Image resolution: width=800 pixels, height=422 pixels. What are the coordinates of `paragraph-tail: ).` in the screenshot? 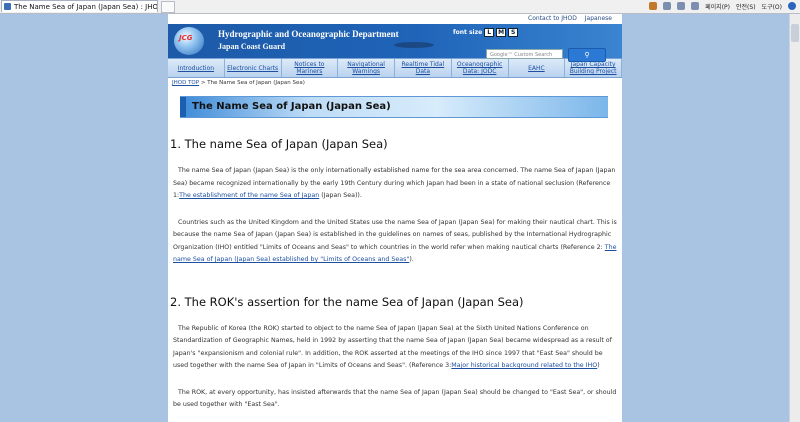 It's located at (411, 259).